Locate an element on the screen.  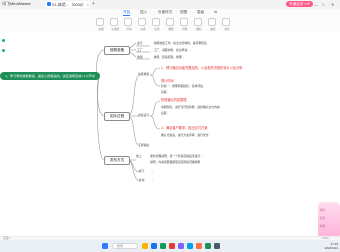
note-text: 确认方案后，进行方案评审，进行优化 is located at coordinates (185, 135).